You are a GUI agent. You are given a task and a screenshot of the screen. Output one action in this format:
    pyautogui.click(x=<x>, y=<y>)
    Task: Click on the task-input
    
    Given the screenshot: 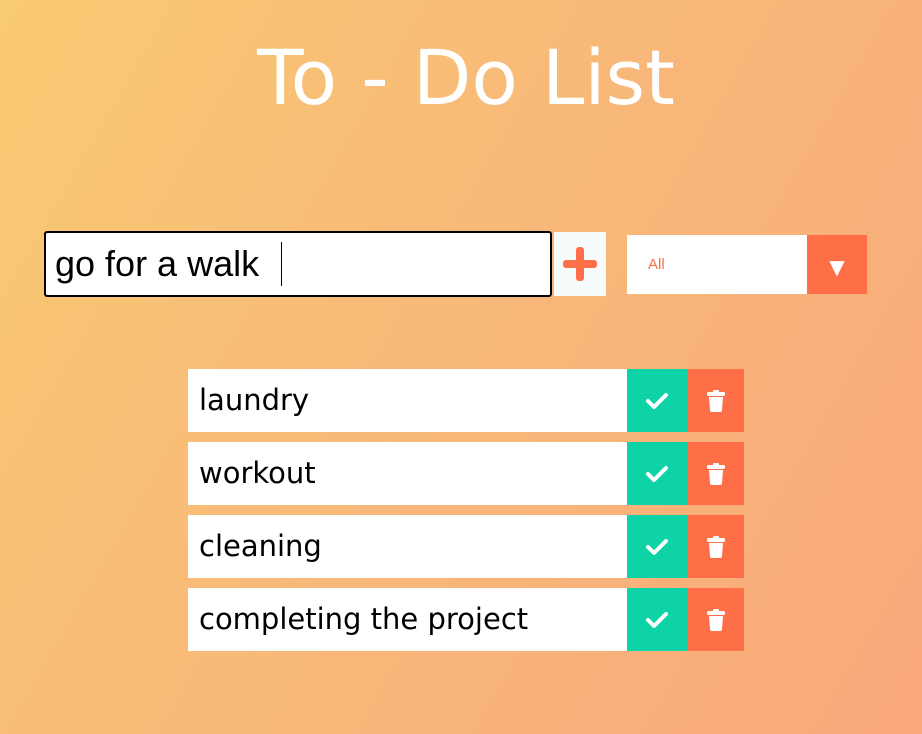 What is the action you would take?
    pyautogui.click(x=298, y=264)
    